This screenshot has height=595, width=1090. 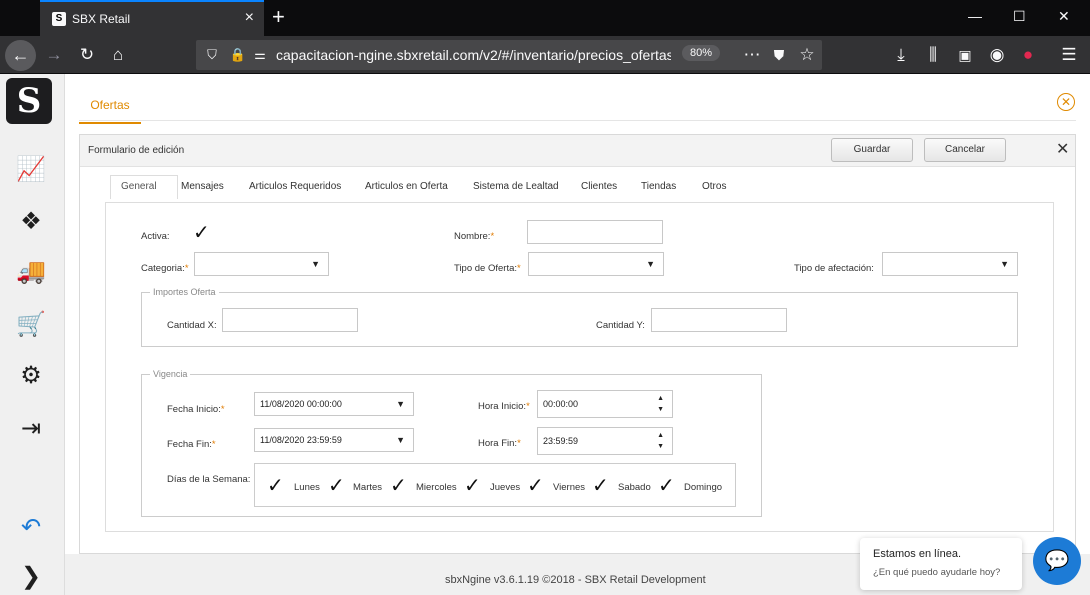 What do you see at coordinates (31, 376) in the screenshot?
I see `gear-icon: ⚙` at bounding box center [31, 376].